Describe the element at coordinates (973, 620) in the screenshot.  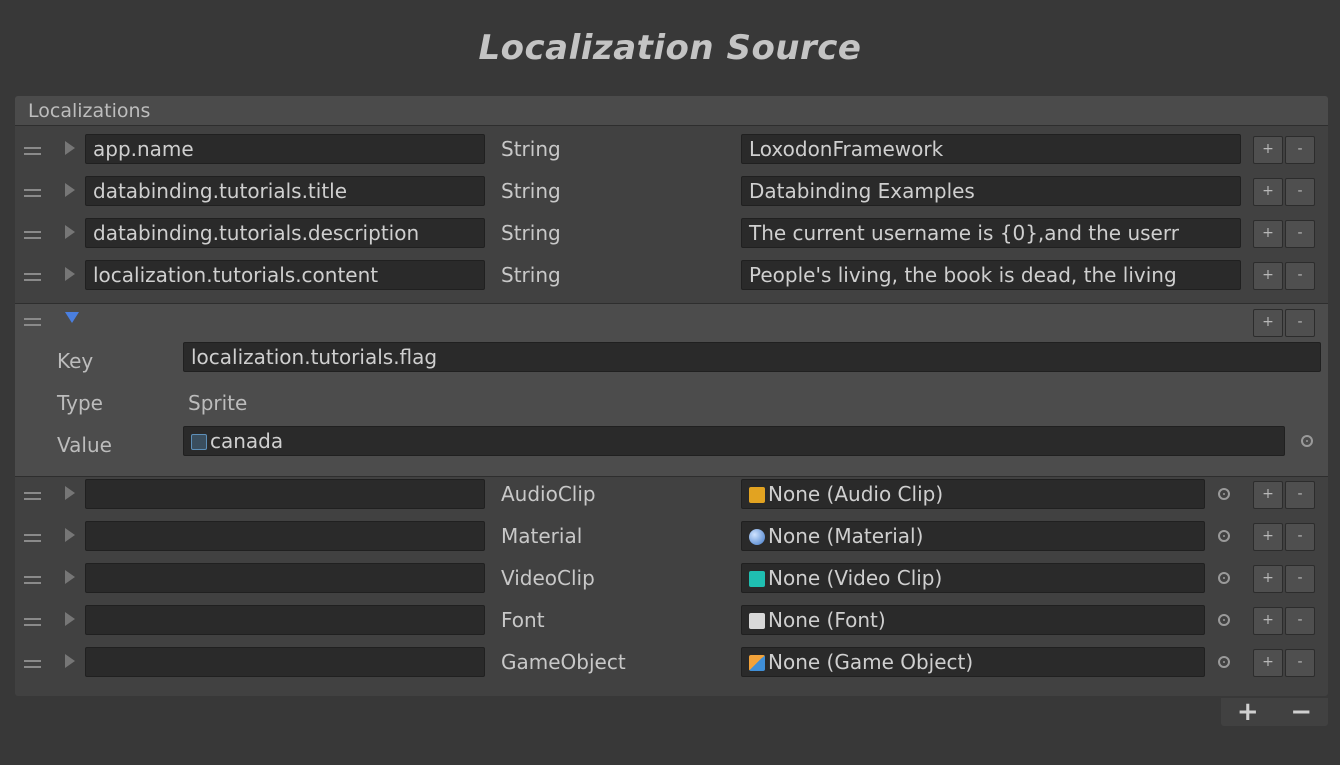
I see `object-field: None (Font)` at that location.